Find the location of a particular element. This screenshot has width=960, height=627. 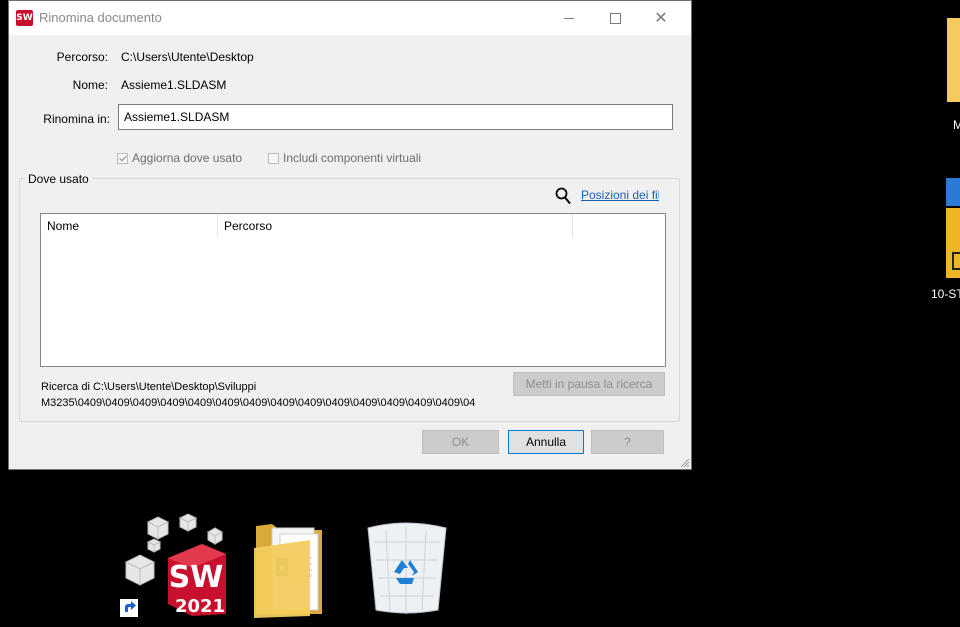

recycle-bin-icon is located at coordinates (407, 568).